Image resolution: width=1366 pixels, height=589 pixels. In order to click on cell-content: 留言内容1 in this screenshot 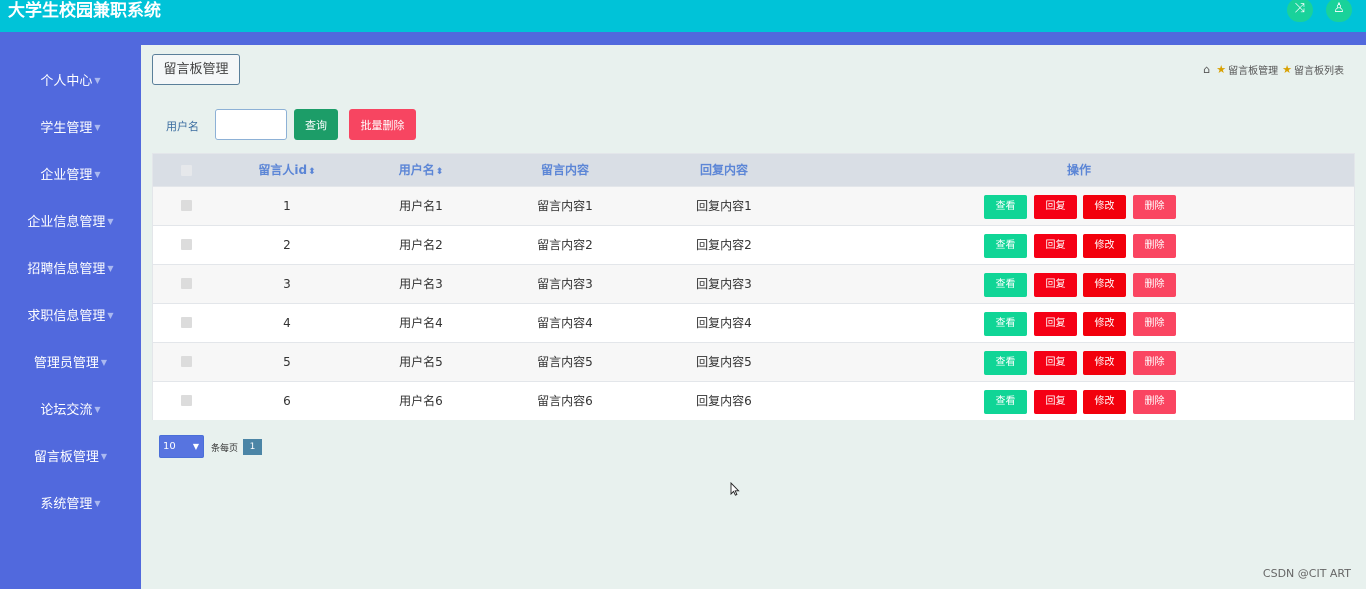, I will do `click(565, 206)`.